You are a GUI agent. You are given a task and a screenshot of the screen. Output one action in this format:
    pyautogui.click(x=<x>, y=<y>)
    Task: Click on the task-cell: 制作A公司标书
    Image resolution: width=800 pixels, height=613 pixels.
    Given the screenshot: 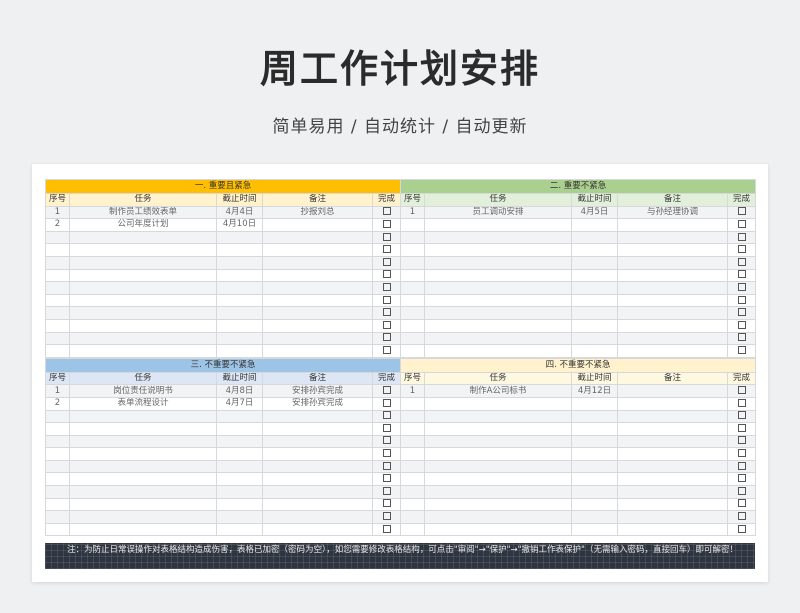 What is the action you would take?
    pyautogui.click(x=498, y=391)
    